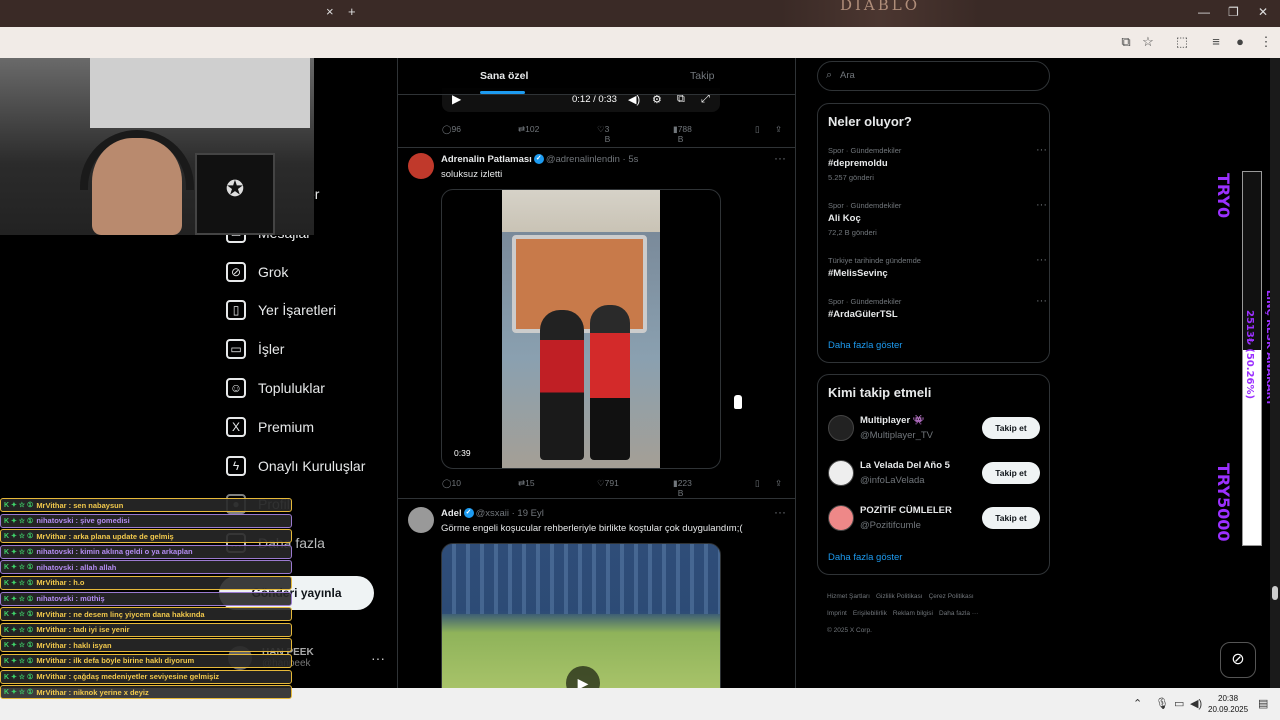  Describe the element at coordinates (837, 613) in the screenshot. I see `footer-link: Imprint` at that location.